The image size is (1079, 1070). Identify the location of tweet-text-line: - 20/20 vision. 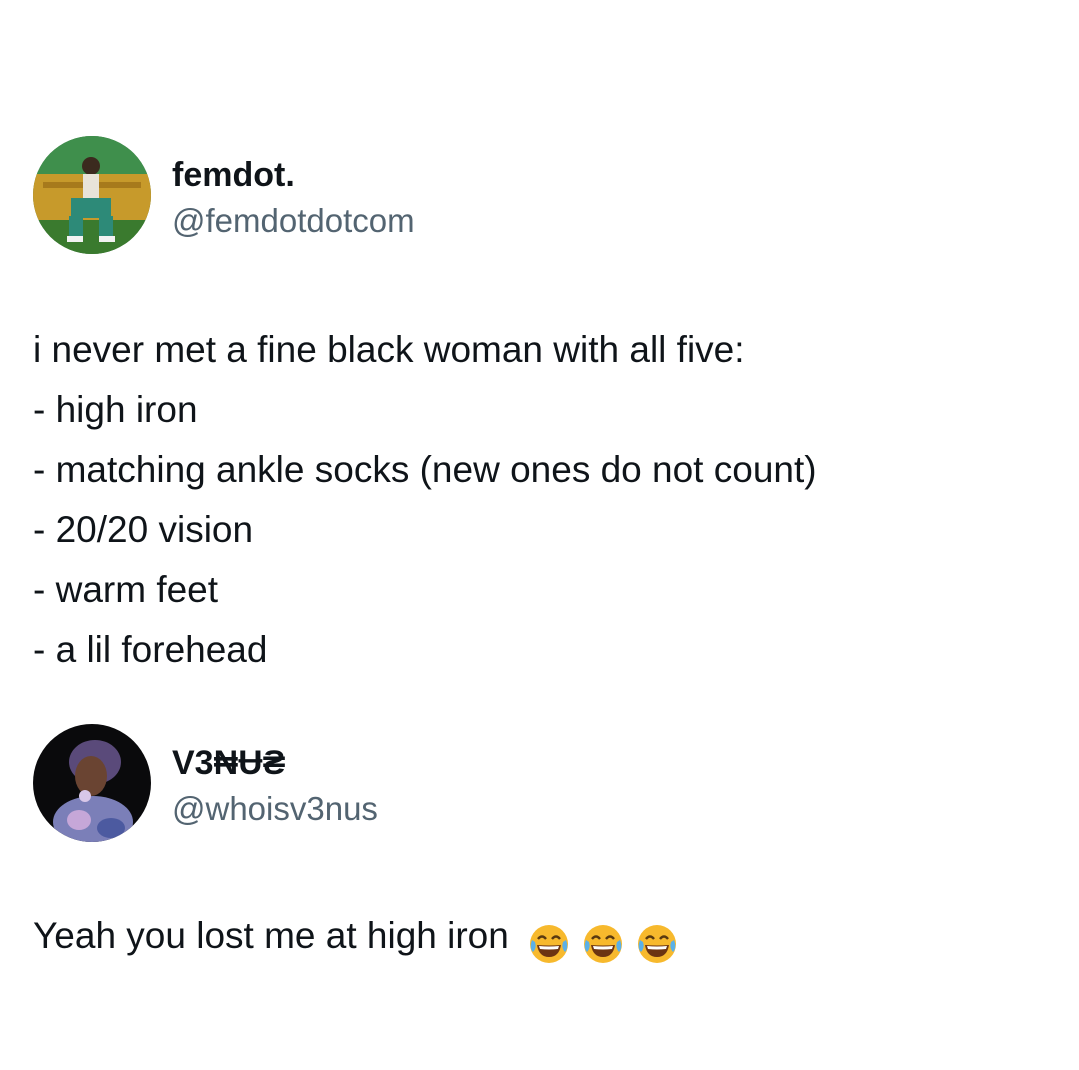
(143, 529).